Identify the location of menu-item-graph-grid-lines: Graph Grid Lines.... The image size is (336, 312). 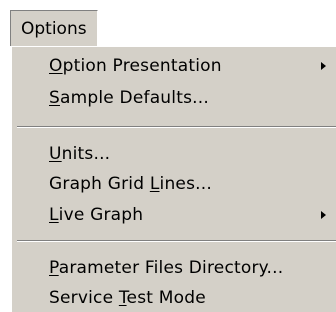
(173, 184).